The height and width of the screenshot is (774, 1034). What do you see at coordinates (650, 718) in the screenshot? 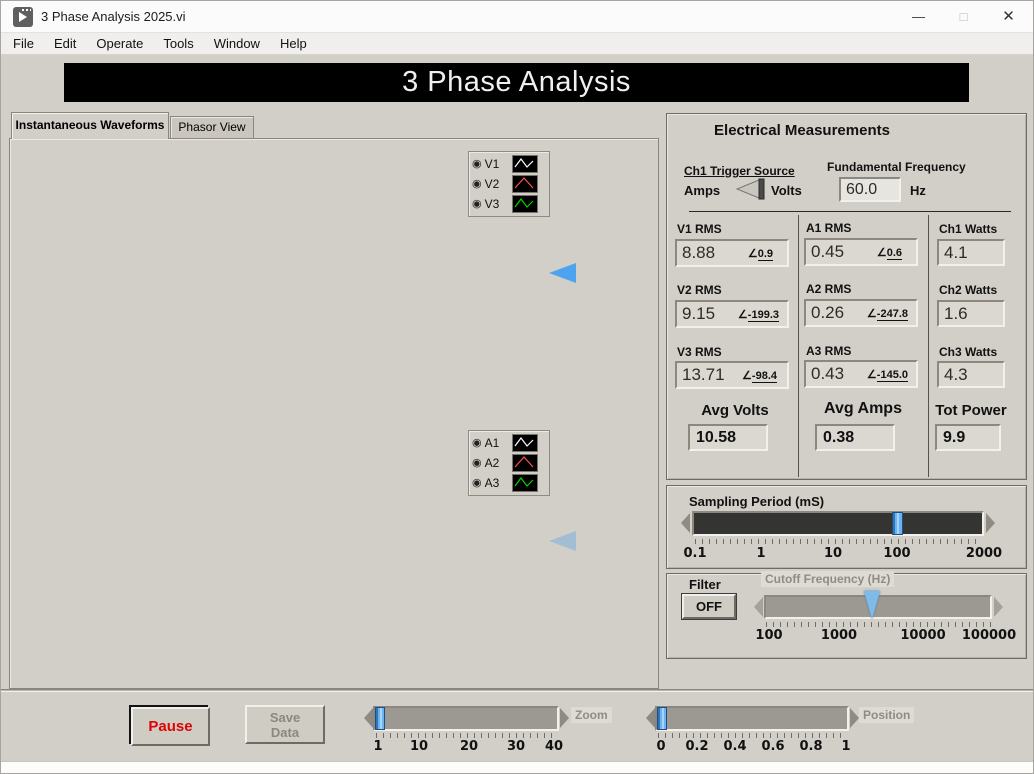
I see `position-decrement-icon` at bounding box center [650, 718].